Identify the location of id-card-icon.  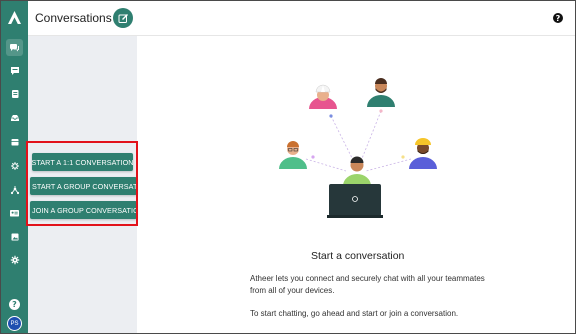
(14, 212).